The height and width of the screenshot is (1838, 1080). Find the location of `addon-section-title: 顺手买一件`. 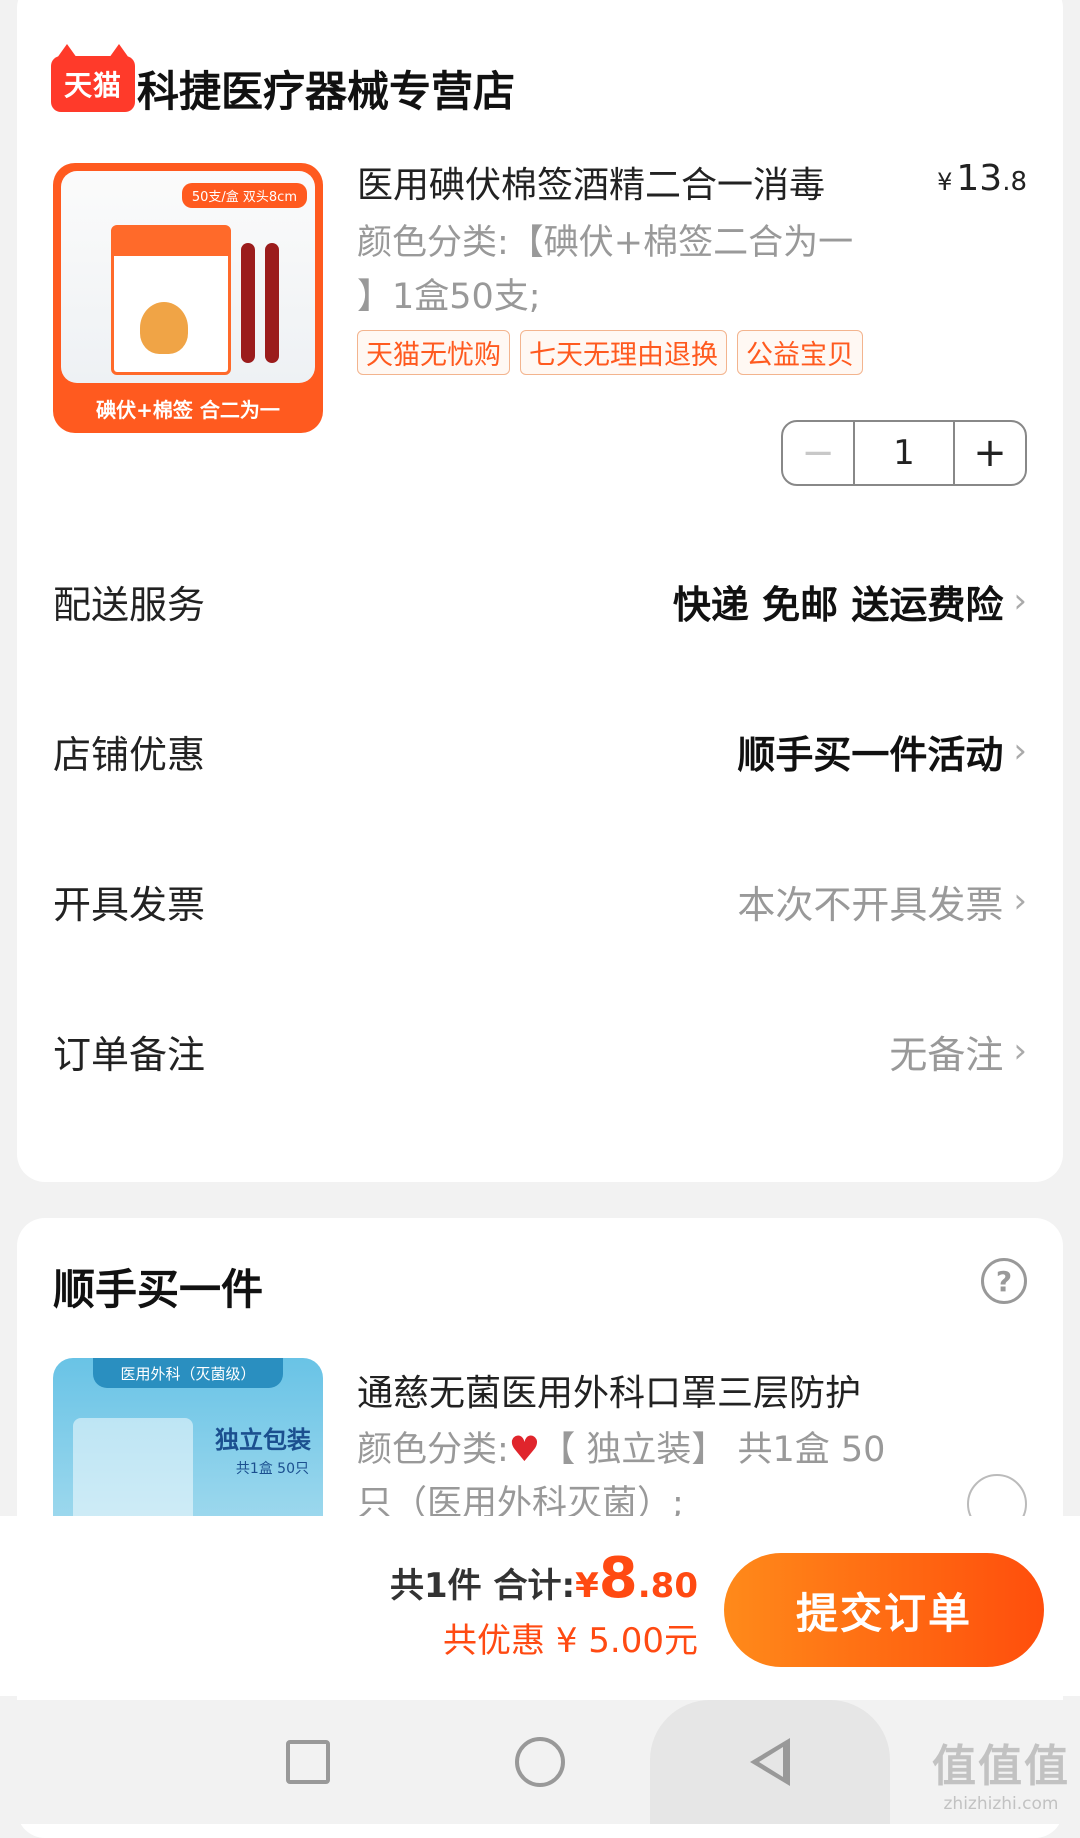

addon-section-title: 顺手买一件 is located at coordinates (158, 1289).